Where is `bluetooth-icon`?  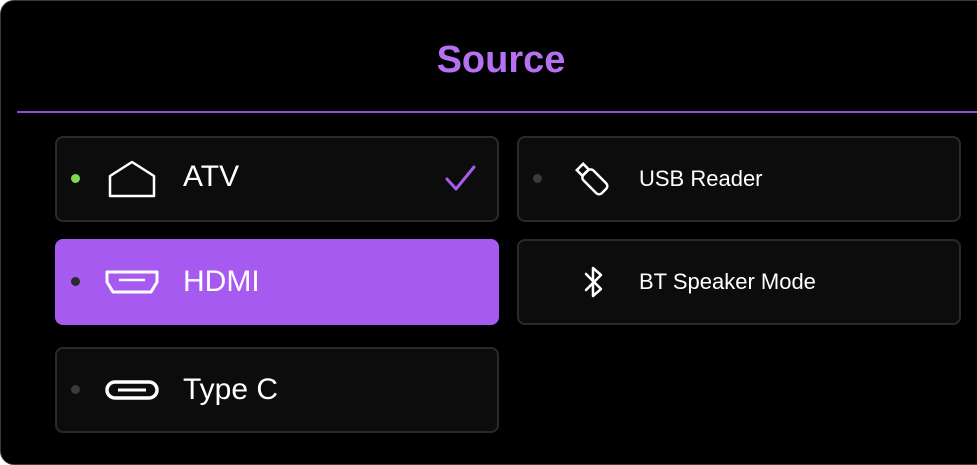 bluetooth-icon is located at coordinates (594, 284).